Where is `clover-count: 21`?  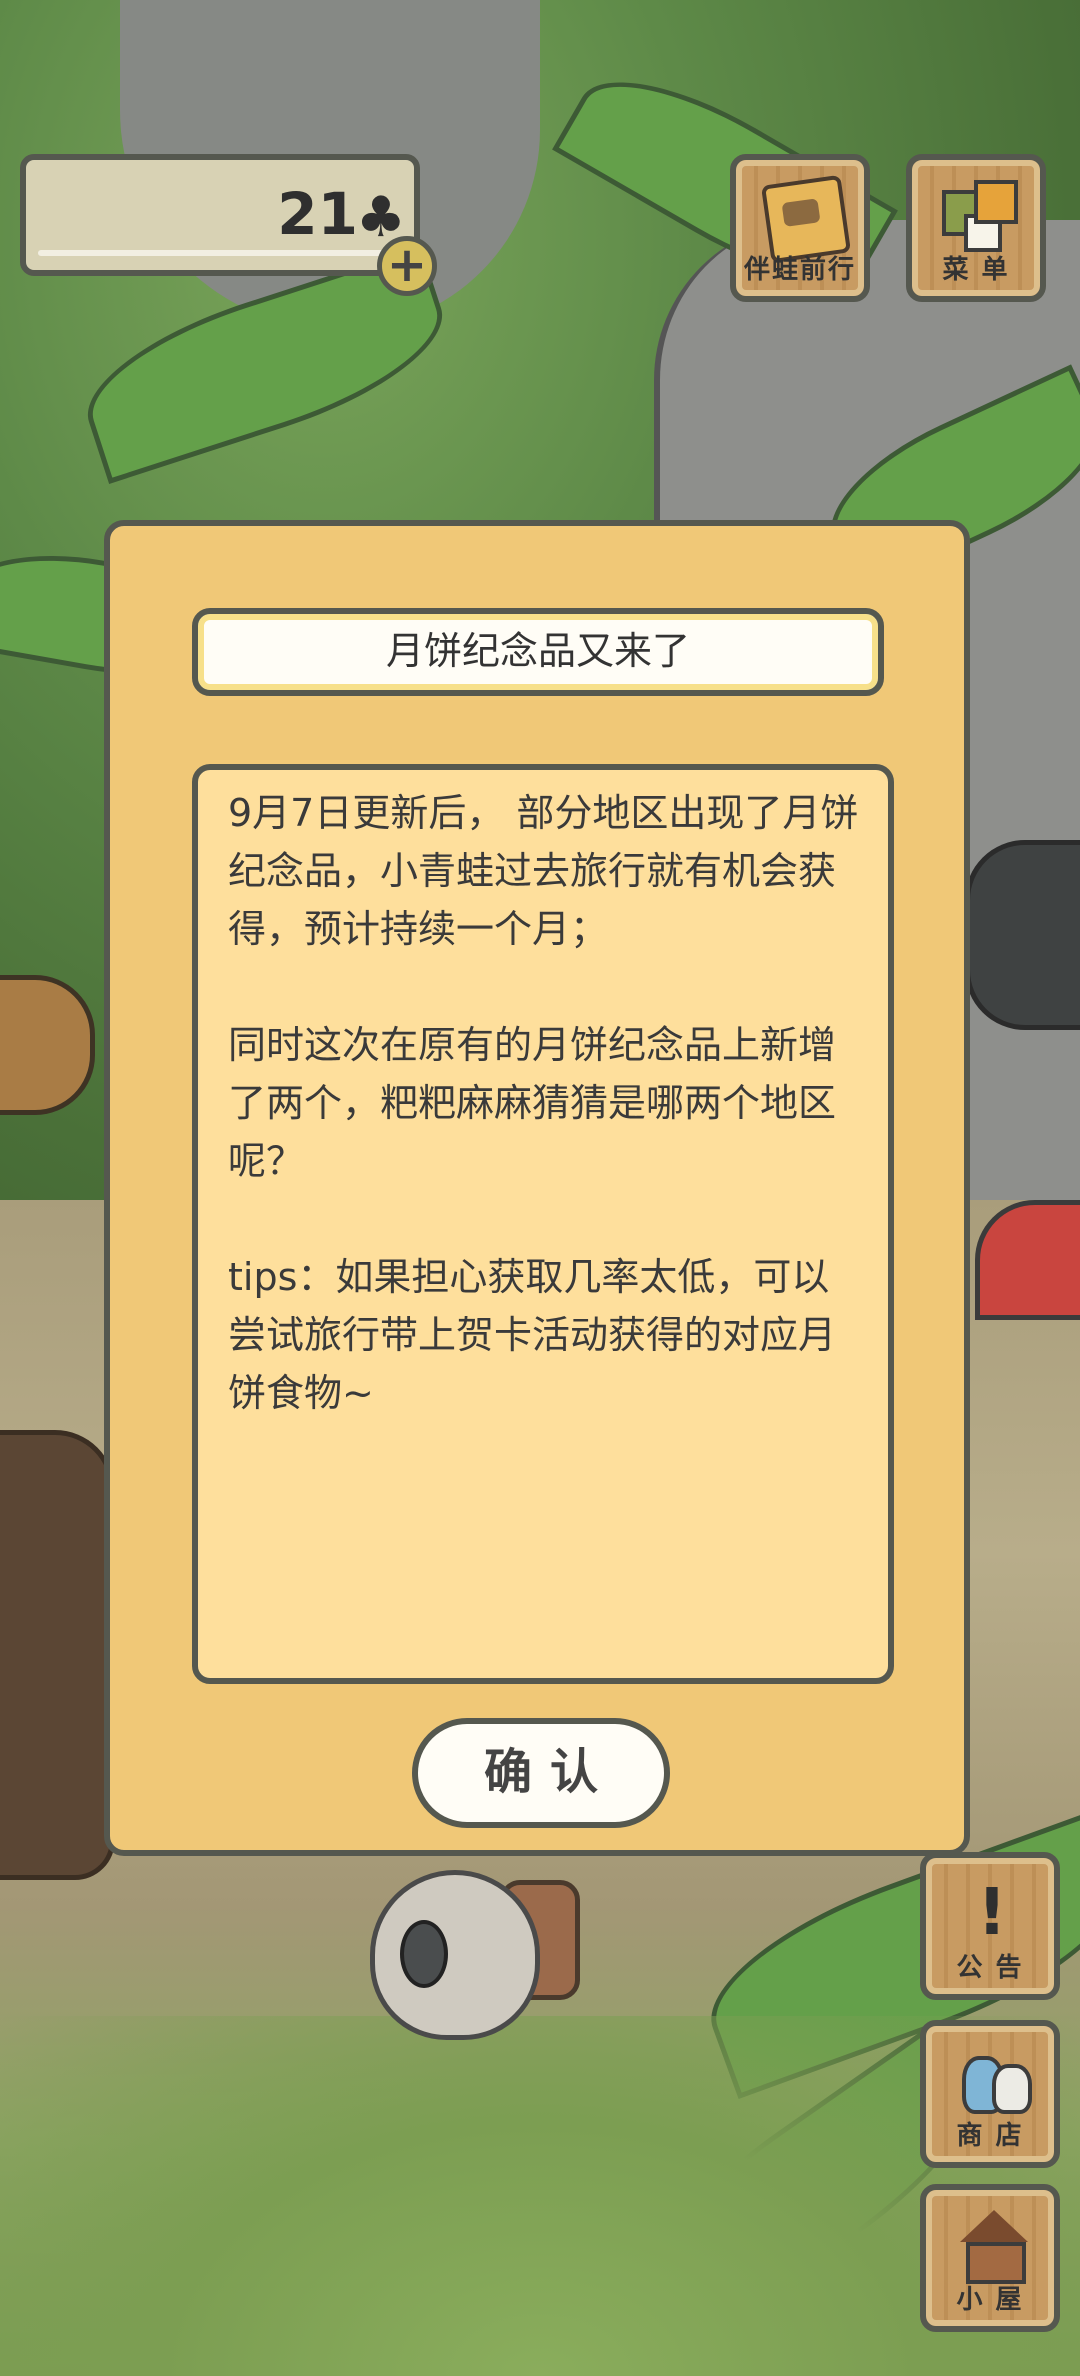
clover-count: 21 is located at coordinates (317, 214).